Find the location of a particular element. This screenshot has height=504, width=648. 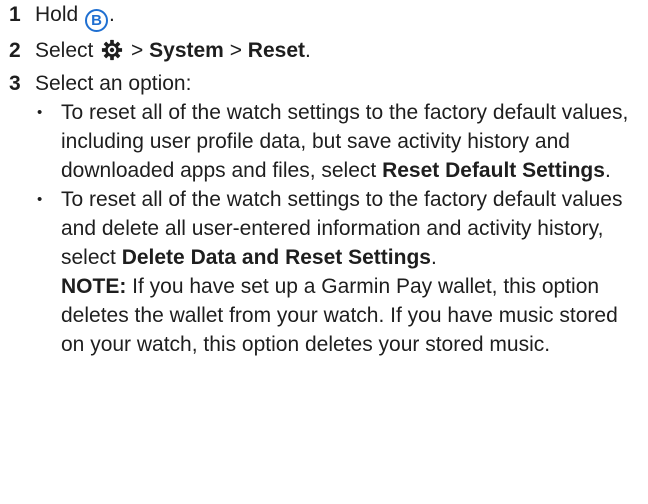

note-label: NOTE: is located at coordinates (94, 286).